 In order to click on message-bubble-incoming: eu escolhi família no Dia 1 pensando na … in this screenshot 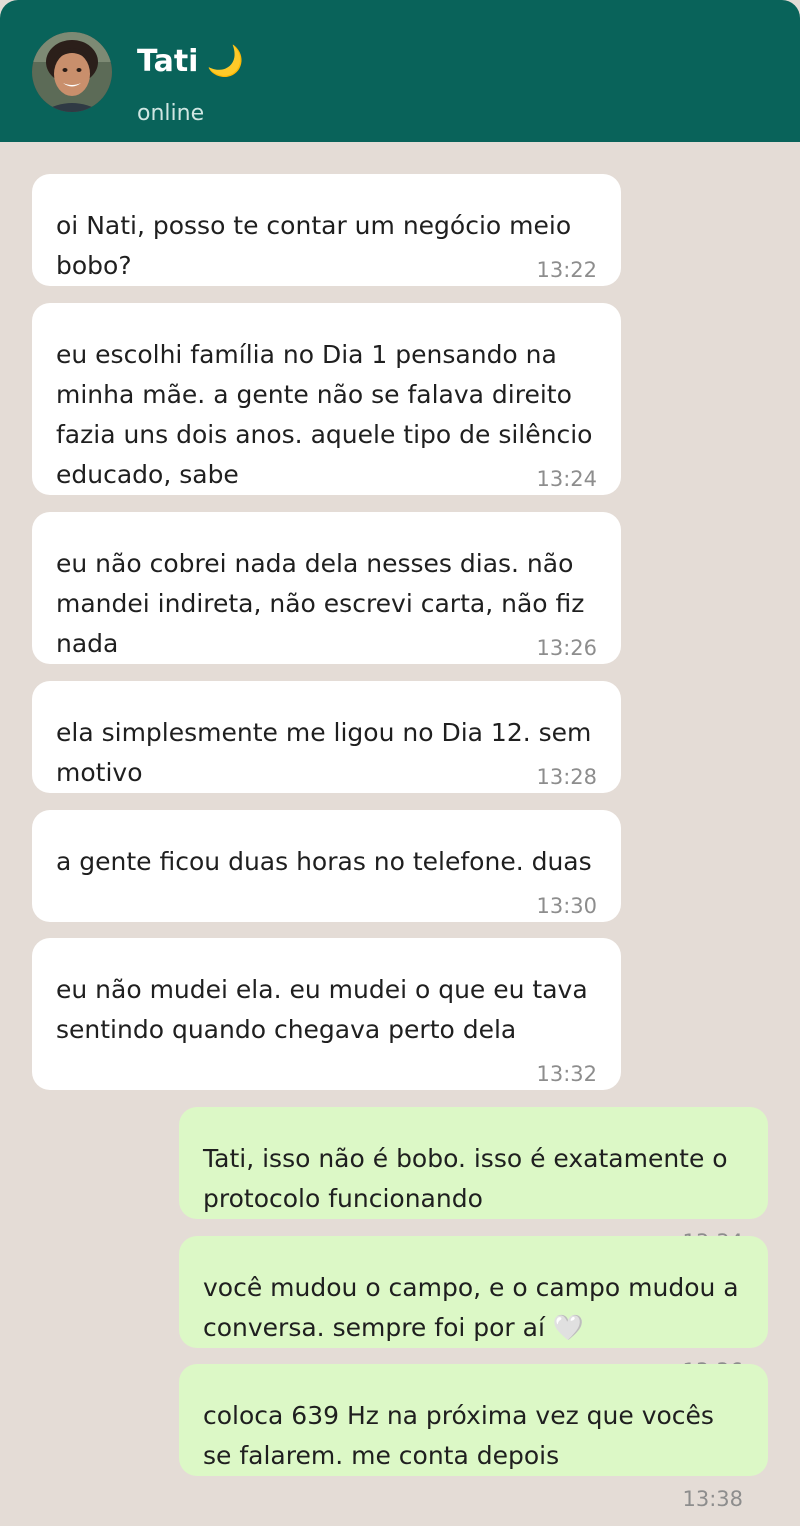, I will do `click(326, 399)`.